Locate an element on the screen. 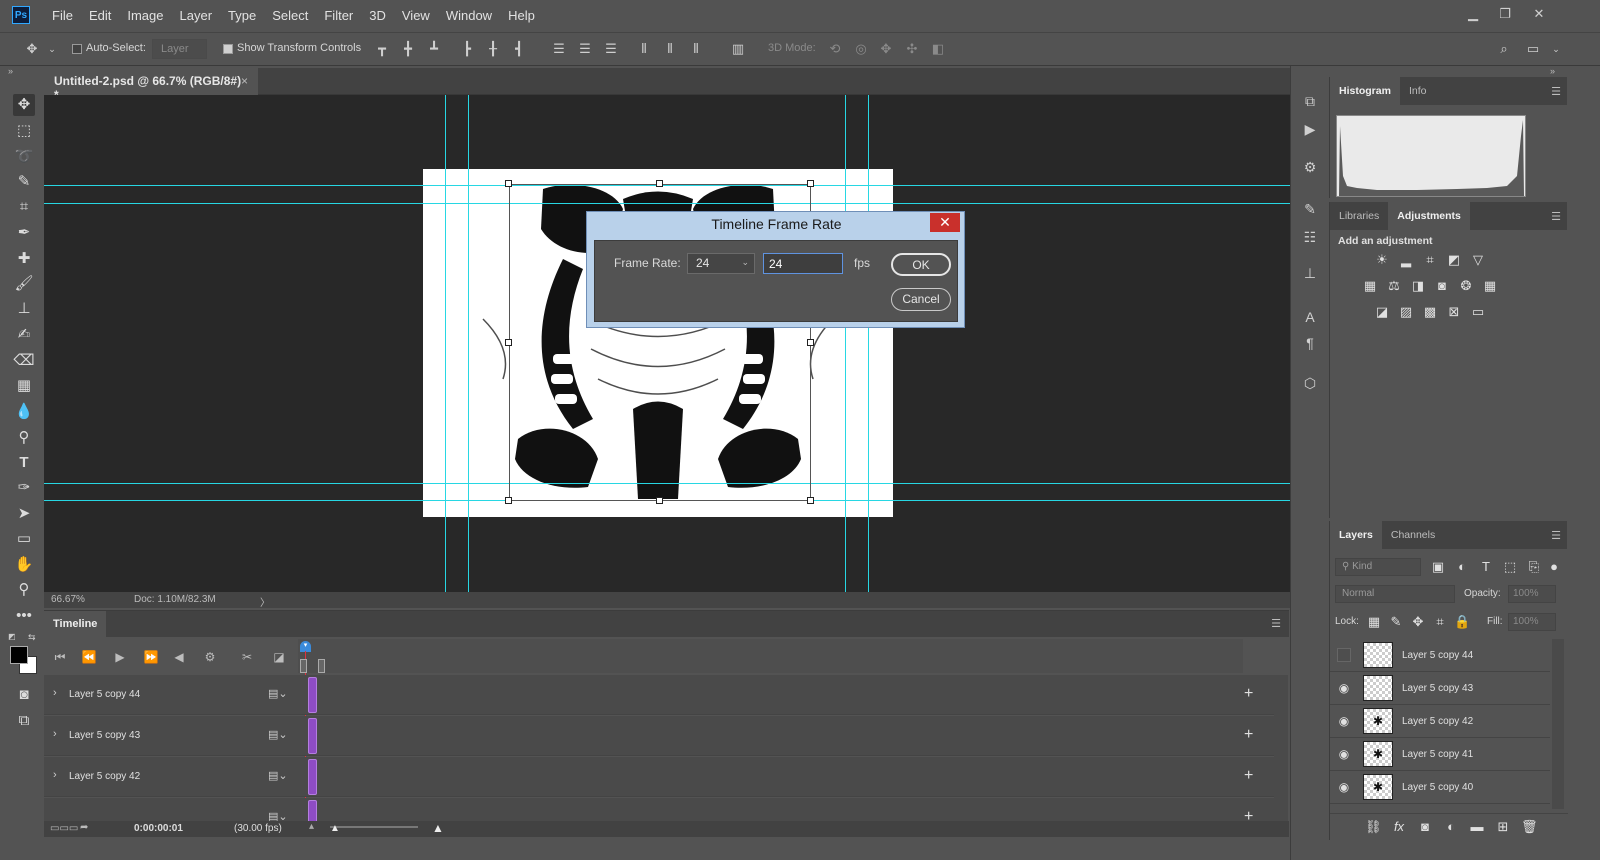  blend-mode-select: Normal is located at coordinates (1395, 594).